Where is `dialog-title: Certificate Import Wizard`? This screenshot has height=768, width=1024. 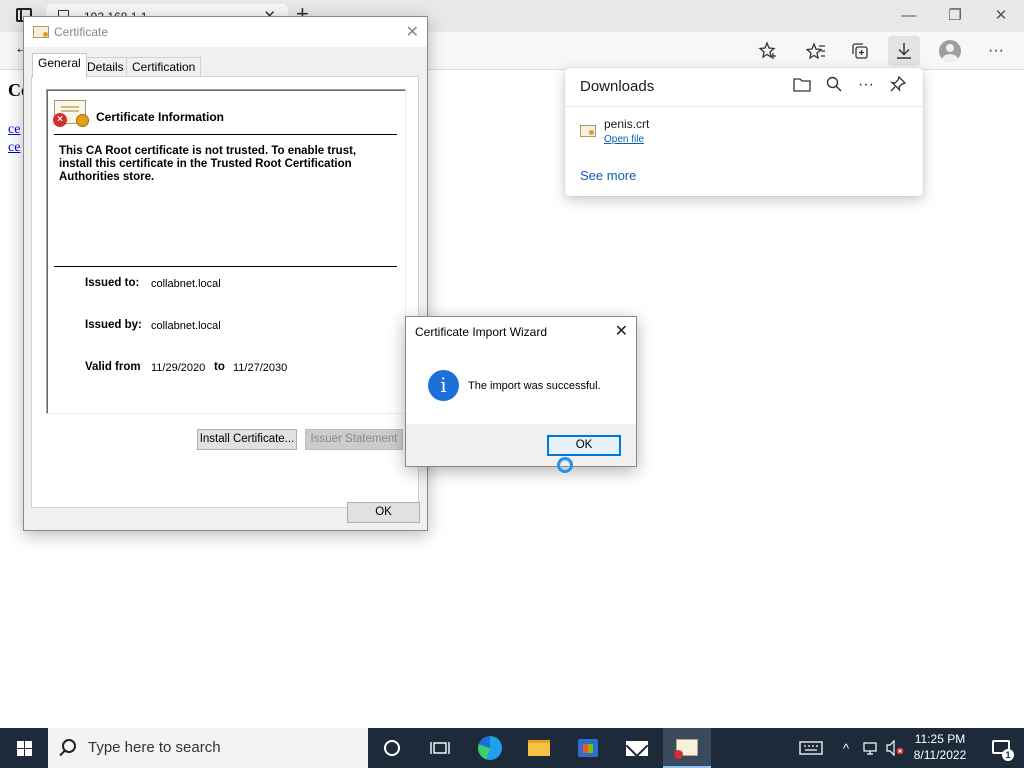
dialog-title: Certificate Import Wizard is located at coordinates (481, 332).